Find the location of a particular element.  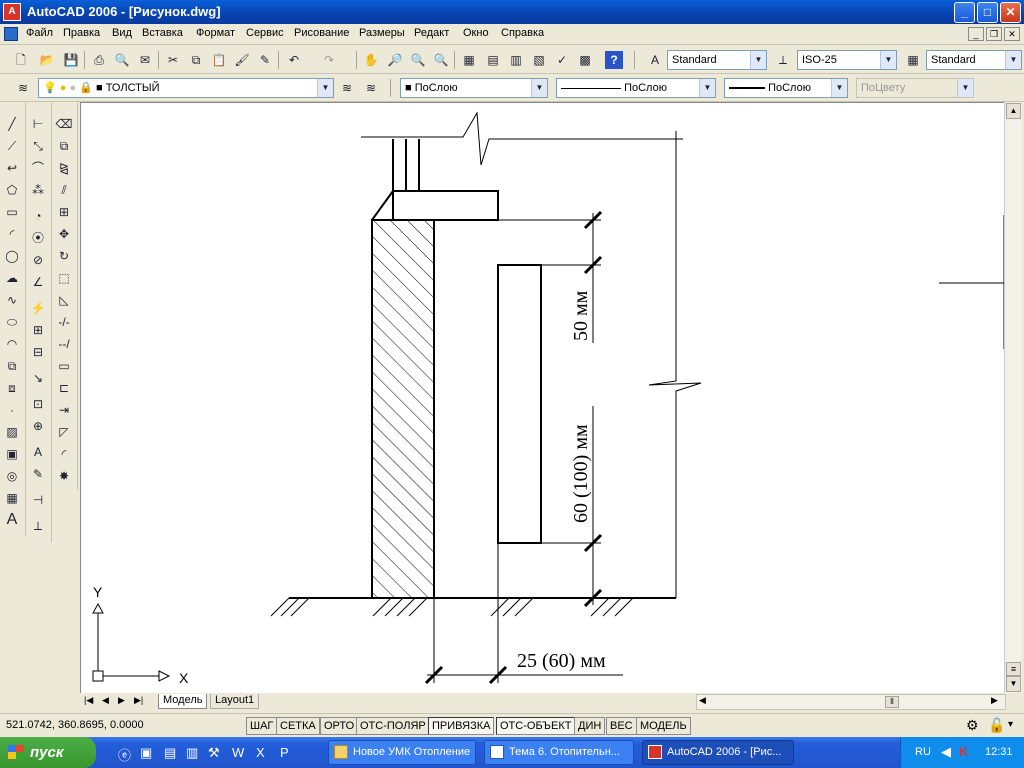

move-icon: ✥ is located at coordinates (64, 234).